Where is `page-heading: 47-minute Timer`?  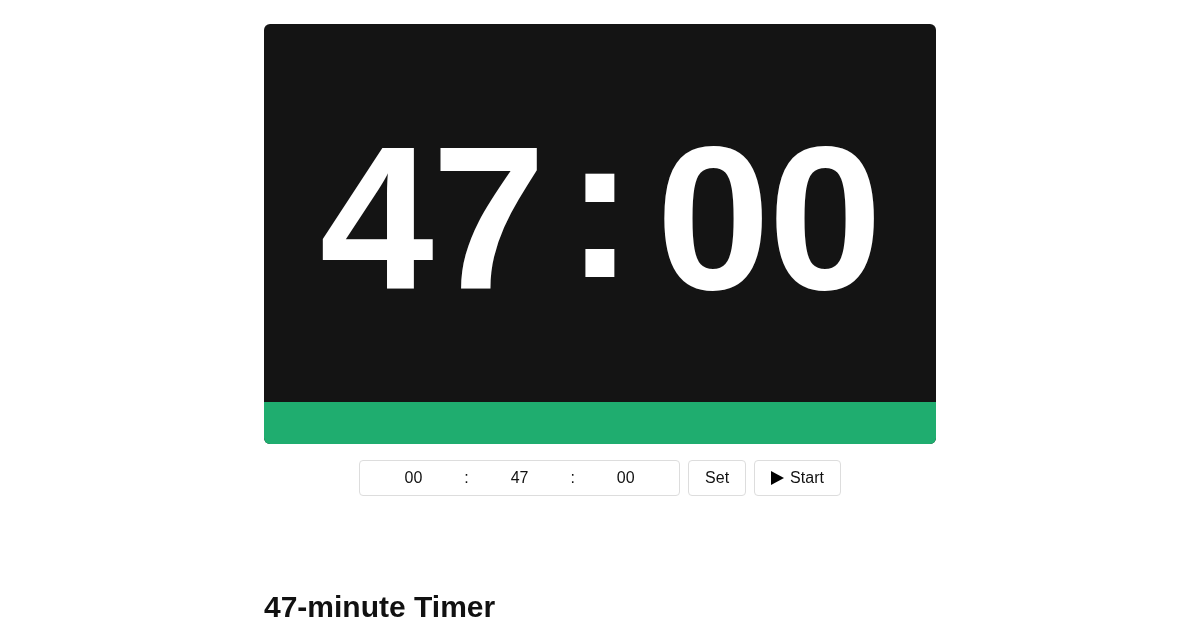
page-heading: 47-minute Timer is located at coordinates (380, 607).